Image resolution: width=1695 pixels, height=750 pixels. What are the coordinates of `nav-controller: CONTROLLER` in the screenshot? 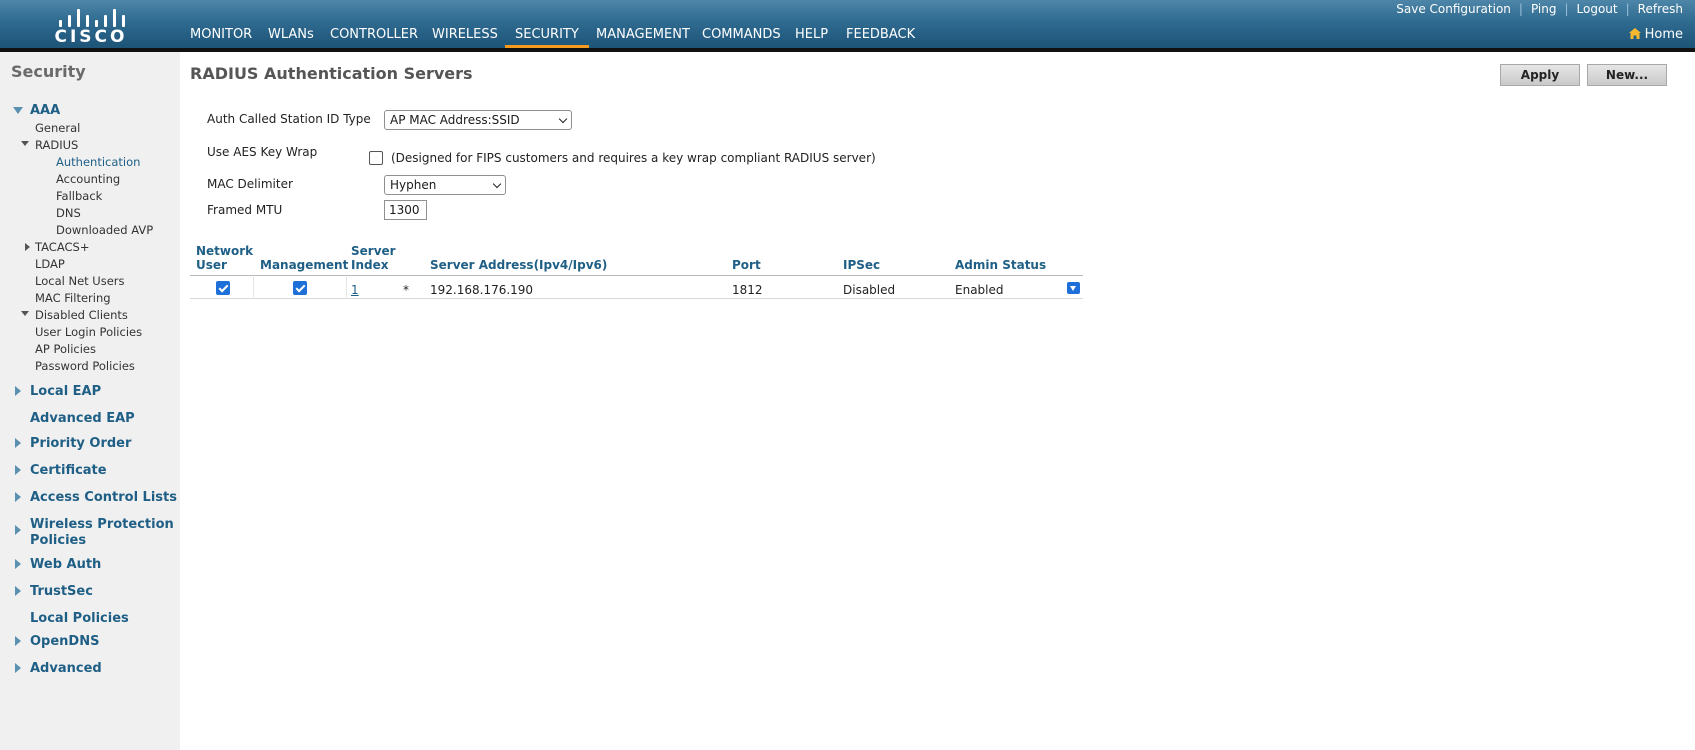 It's located at (374, 36).